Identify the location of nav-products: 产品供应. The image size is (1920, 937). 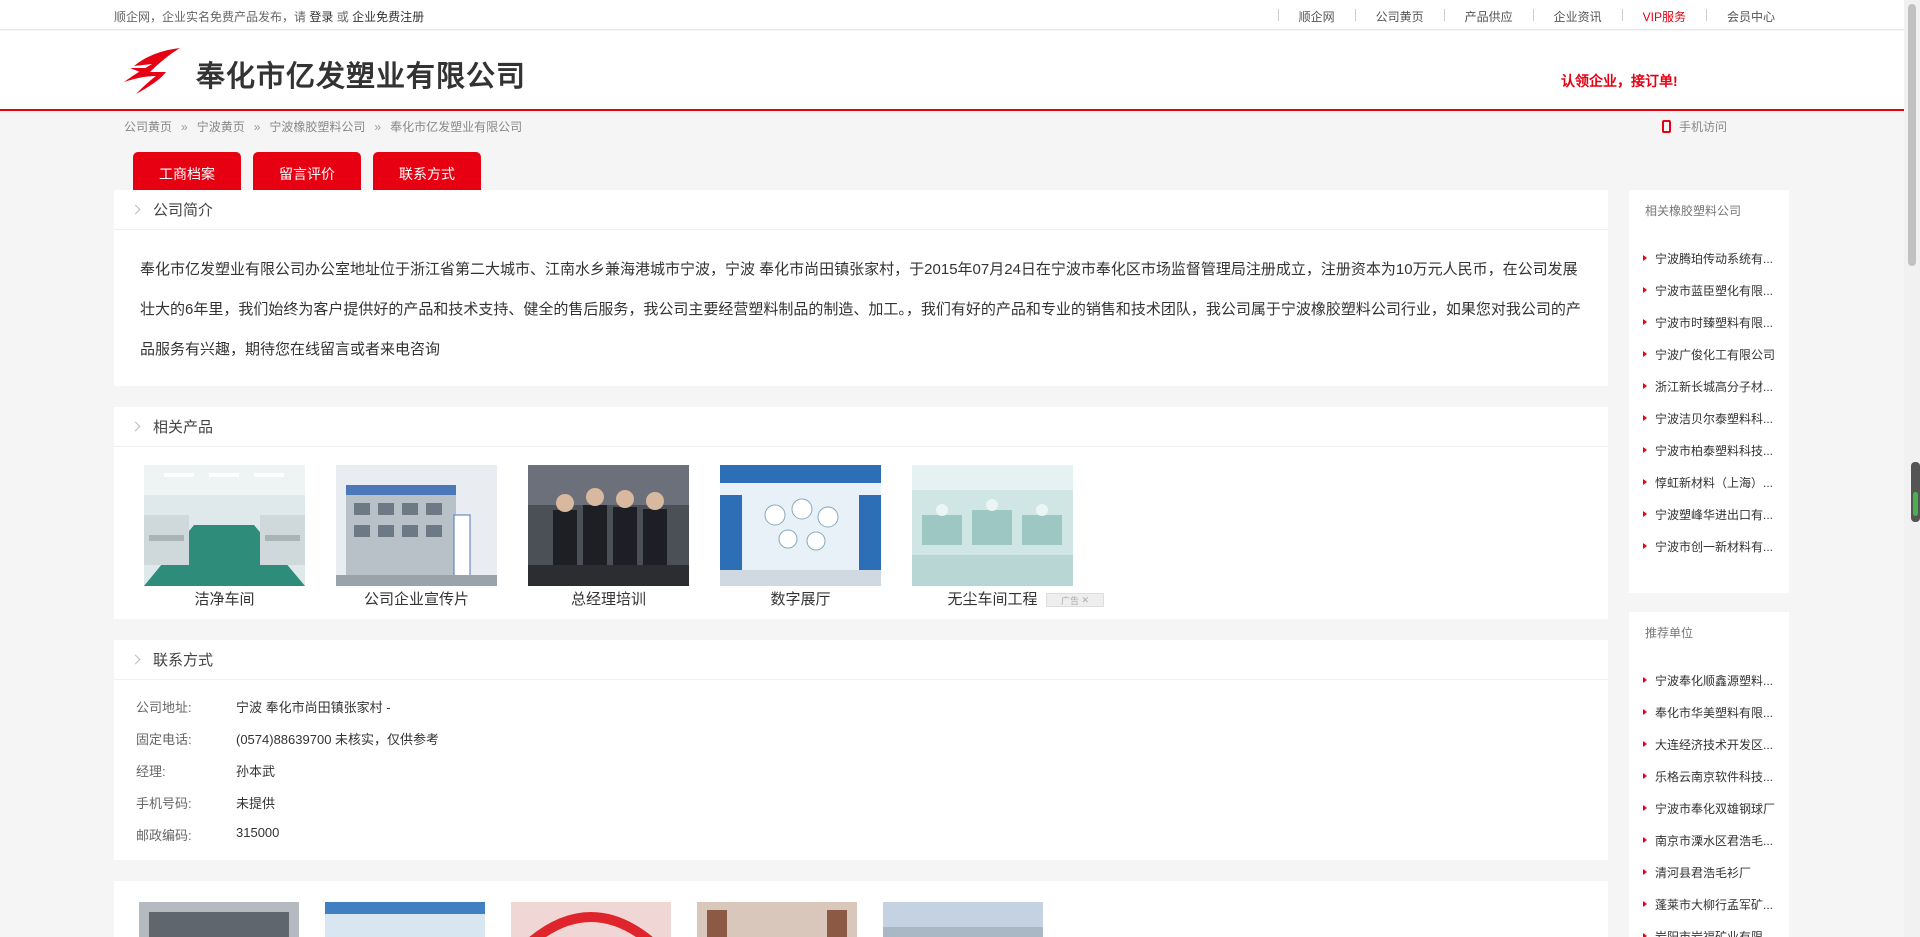
(1489, 16).